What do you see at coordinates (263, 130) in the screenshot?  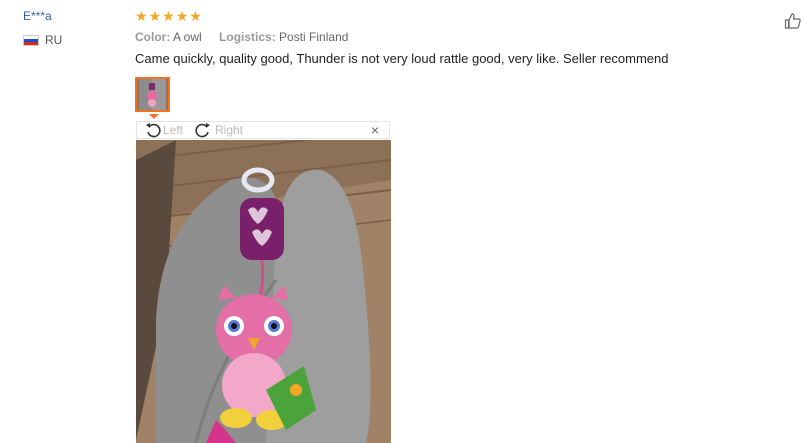 I see `image-viewer-toolbar: Left Right ×` at bounding box center [263, 130].